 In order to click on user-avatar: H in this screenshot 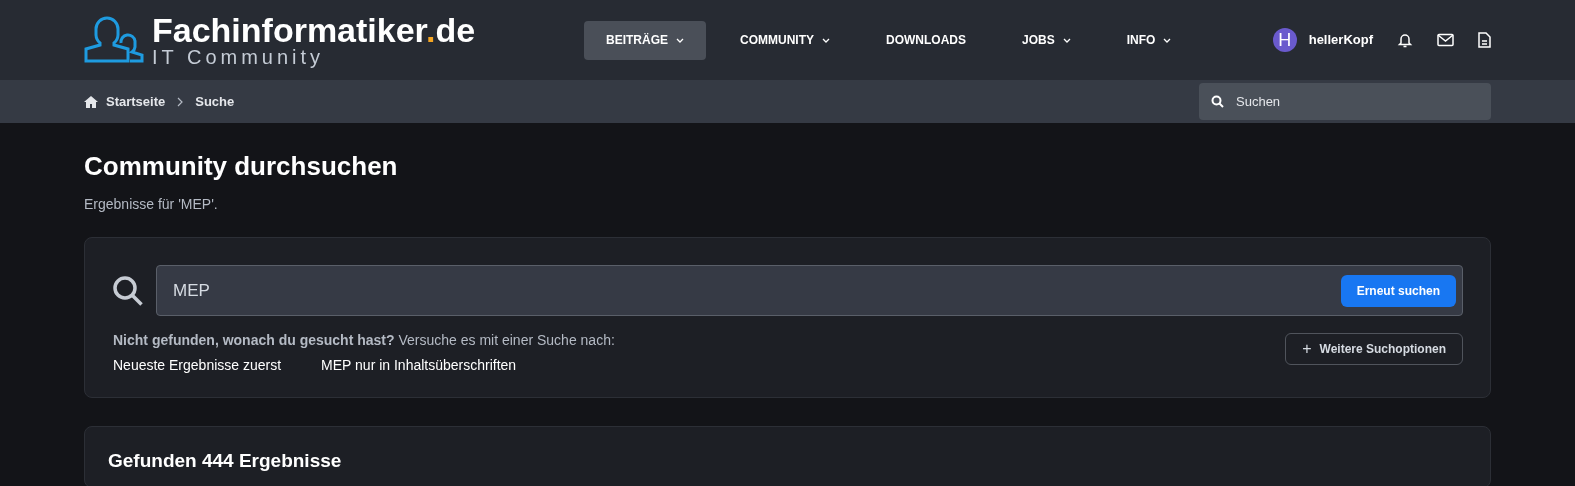, I will do `click(1284, 40)`.